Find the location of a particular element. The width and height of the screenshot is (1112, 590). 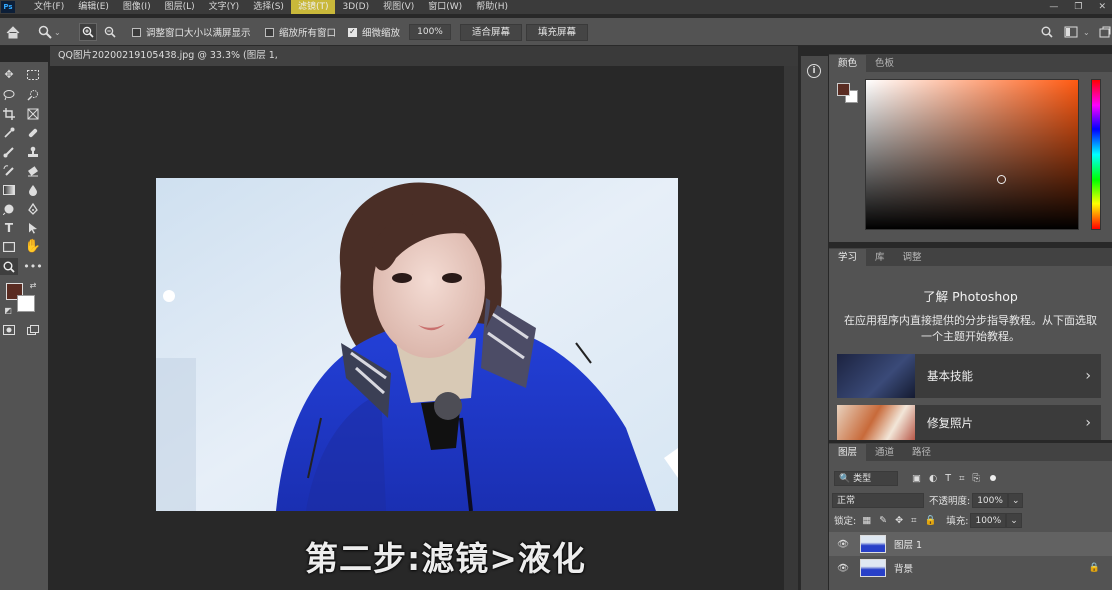

more-tools-icon: ••• is located at coordinates (32, 266).